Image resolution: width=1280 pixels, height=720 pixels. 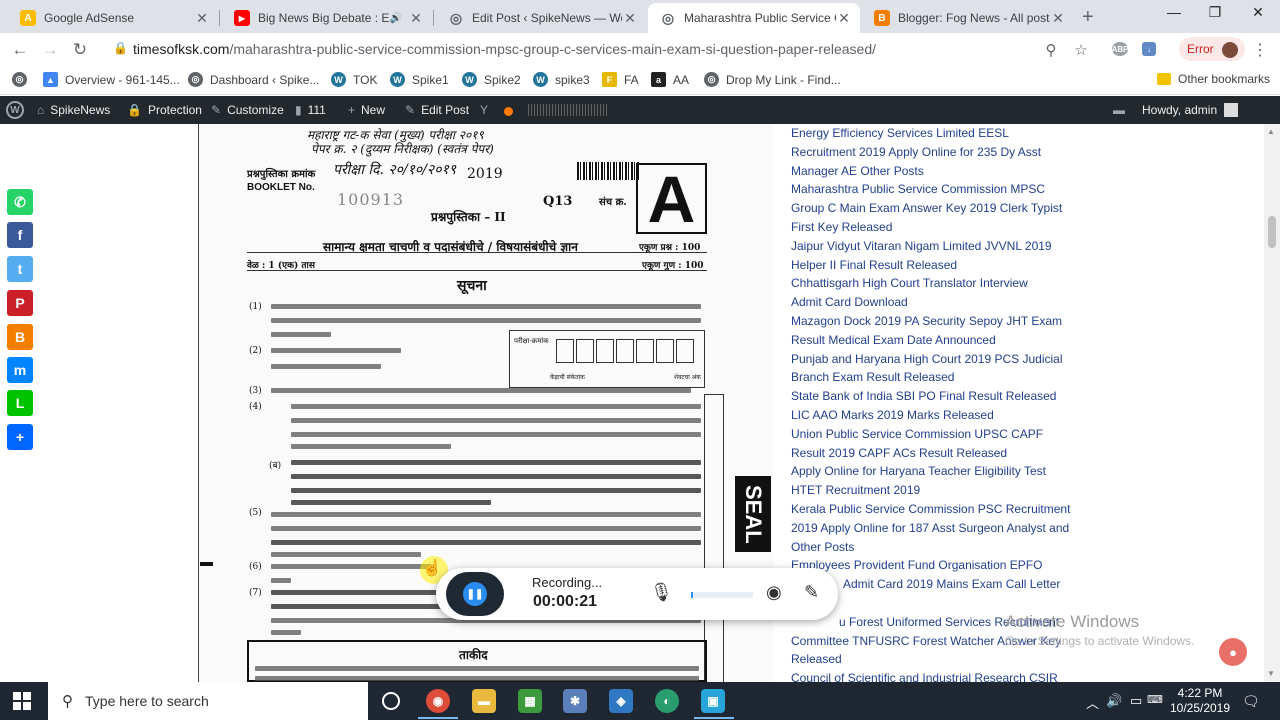 I want to click on sidebar-link: Released, so click(x=931, y=659).